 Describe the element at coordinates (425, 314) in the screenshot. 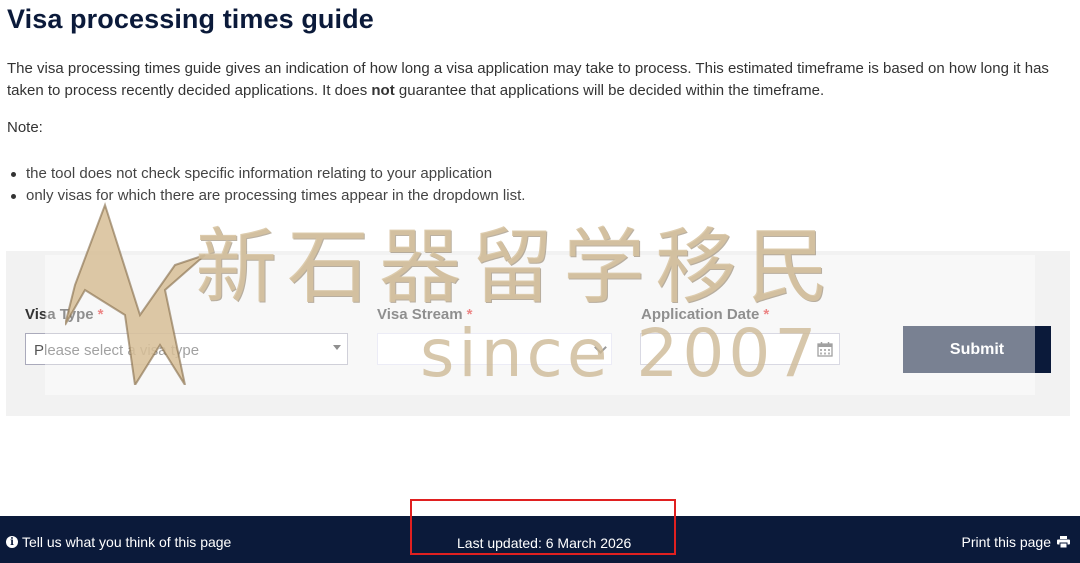

I see `visa-stream-label: Visa Stream *` at that location.